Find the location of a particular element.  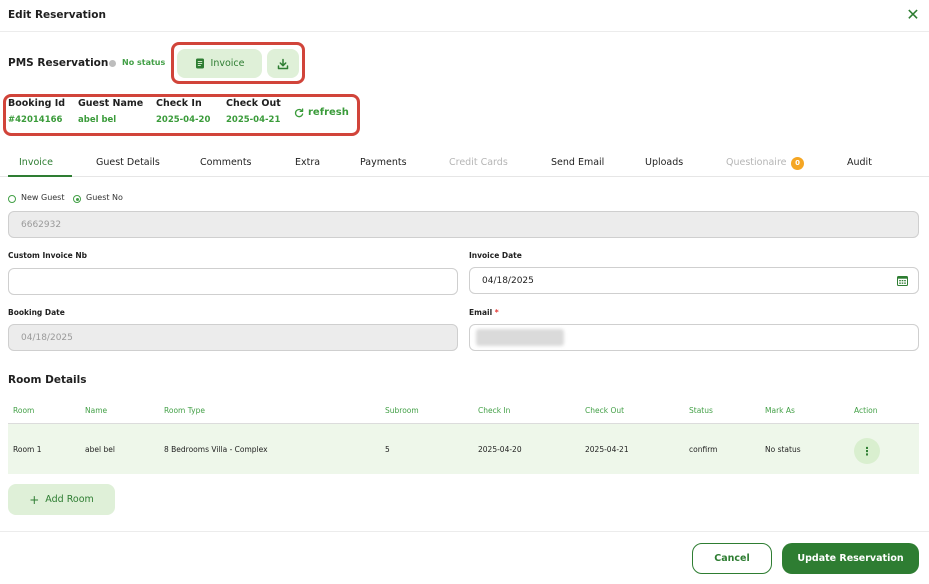

invoice-date-field: 04/18/2025 is located at coordinates (694, 280).